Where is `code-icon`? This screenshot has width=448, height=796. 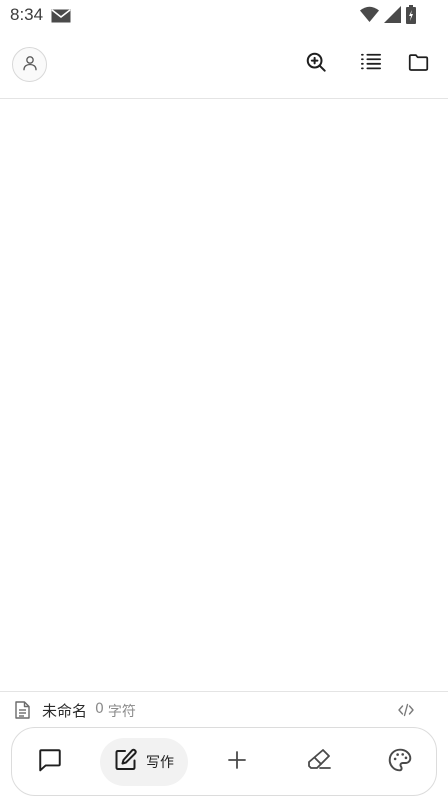 code-icon is located at coordinates (406, 711).